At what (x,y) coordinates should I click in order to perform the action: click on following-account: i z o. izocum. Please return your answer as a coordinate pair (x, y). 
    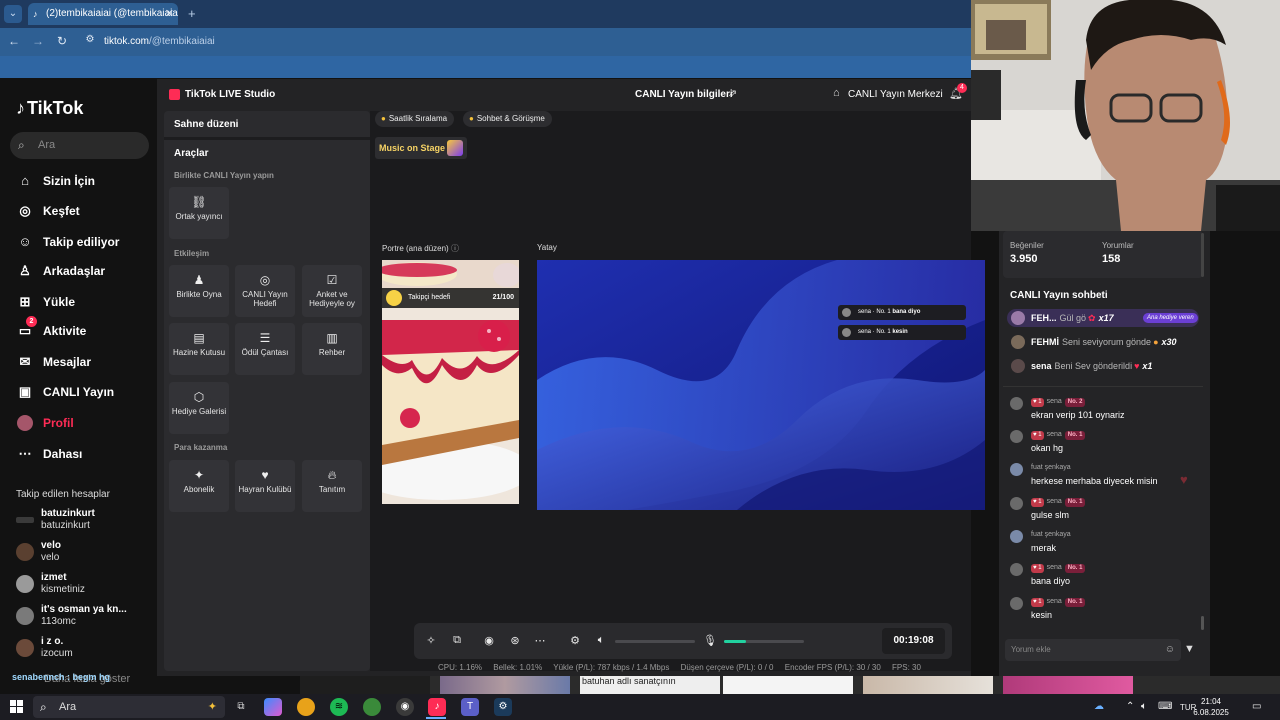
    Looking at the image, I should click on (86, 649).